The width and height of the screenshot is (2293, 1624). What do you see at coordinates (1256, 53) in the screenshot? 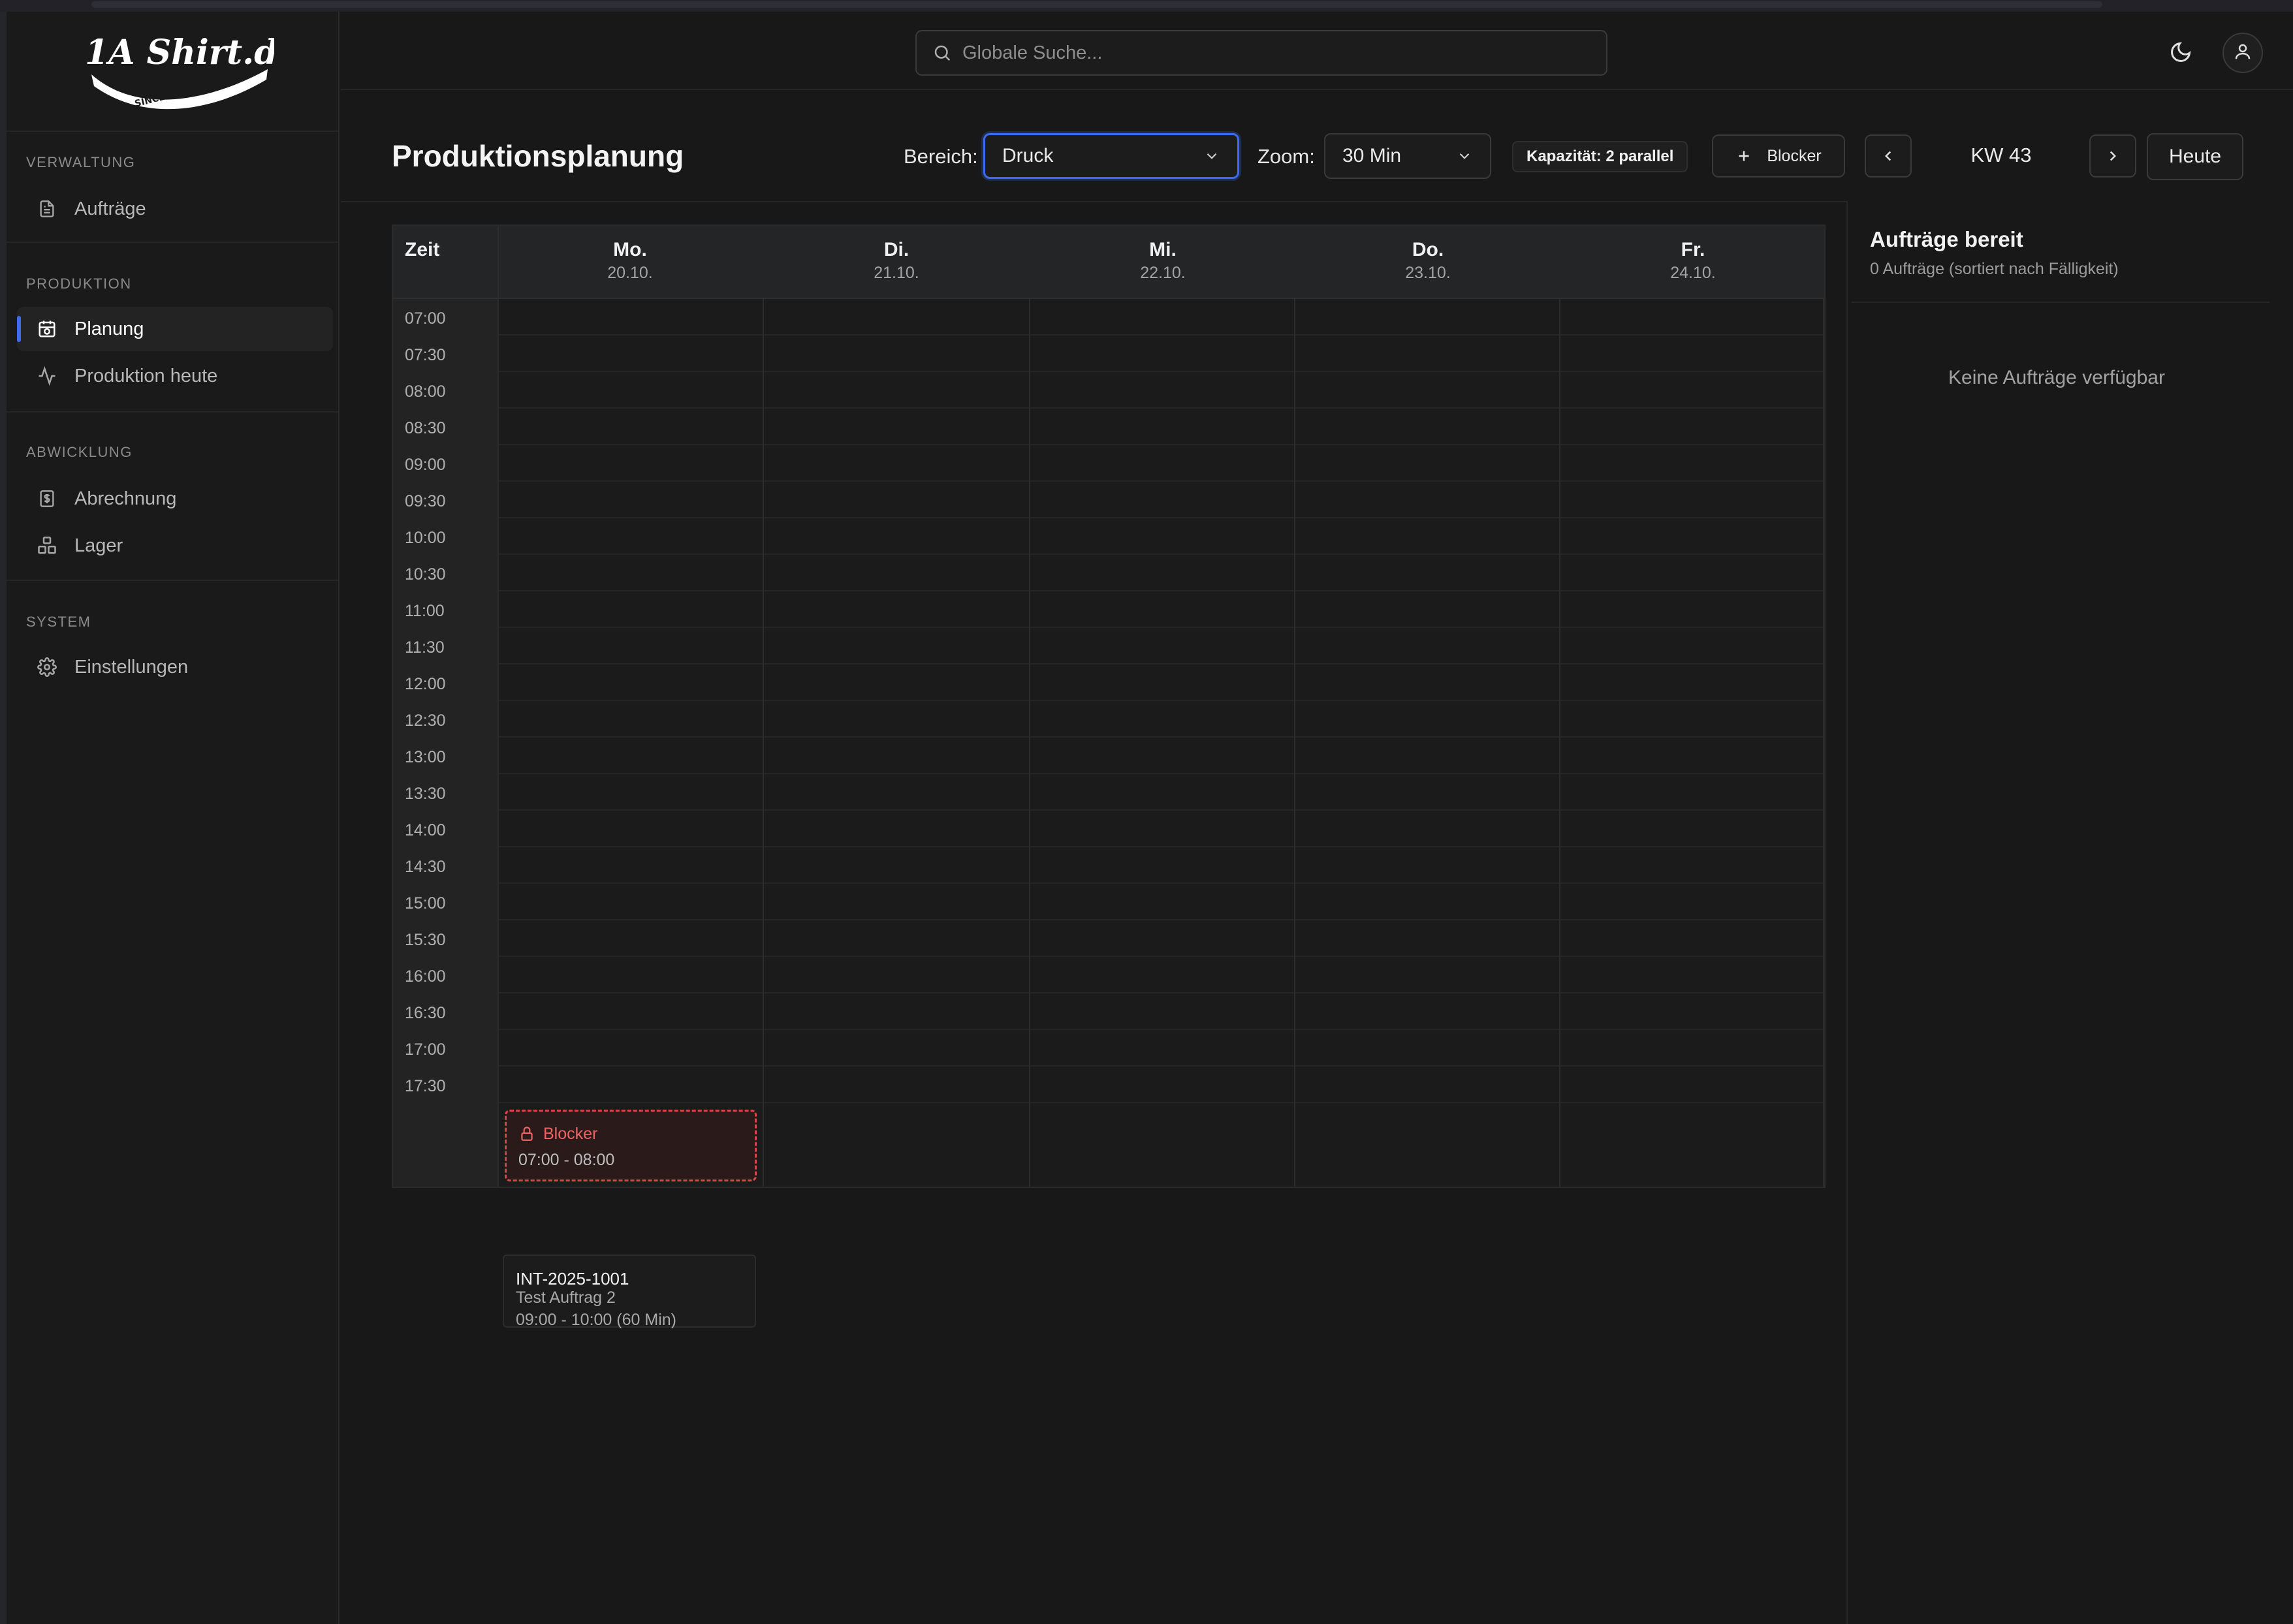
I see `search-input` at bounding box center [1256, 53].